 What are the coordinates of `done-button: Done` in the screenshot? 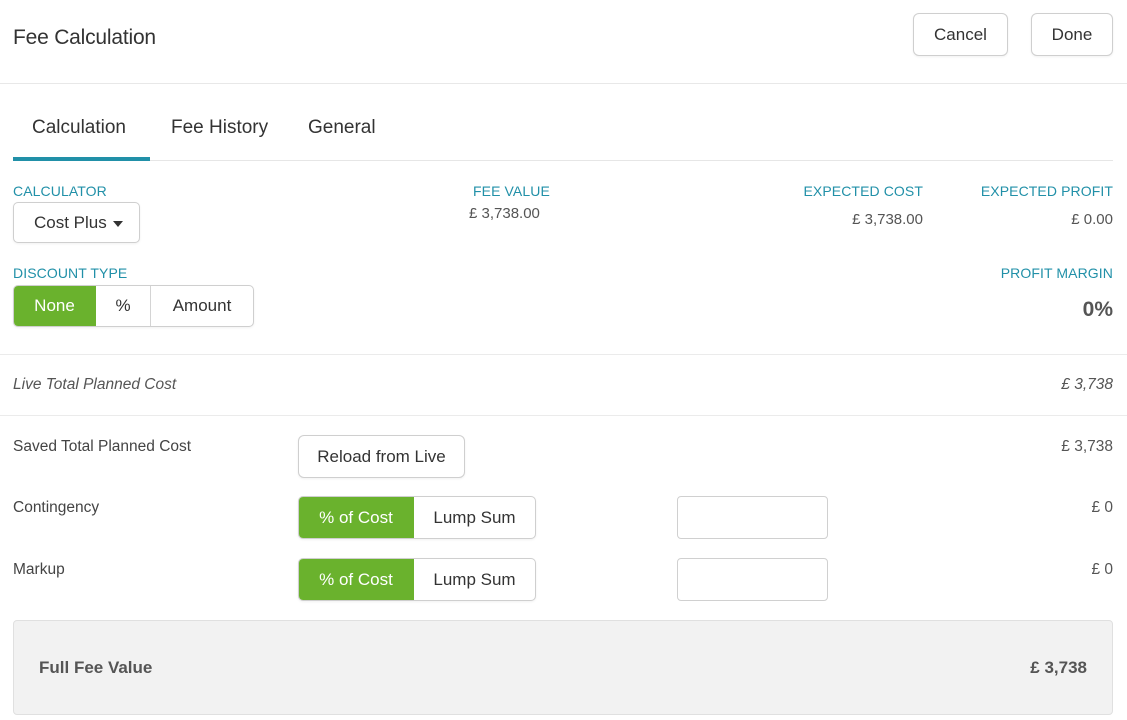 It's located at (1072, 34).